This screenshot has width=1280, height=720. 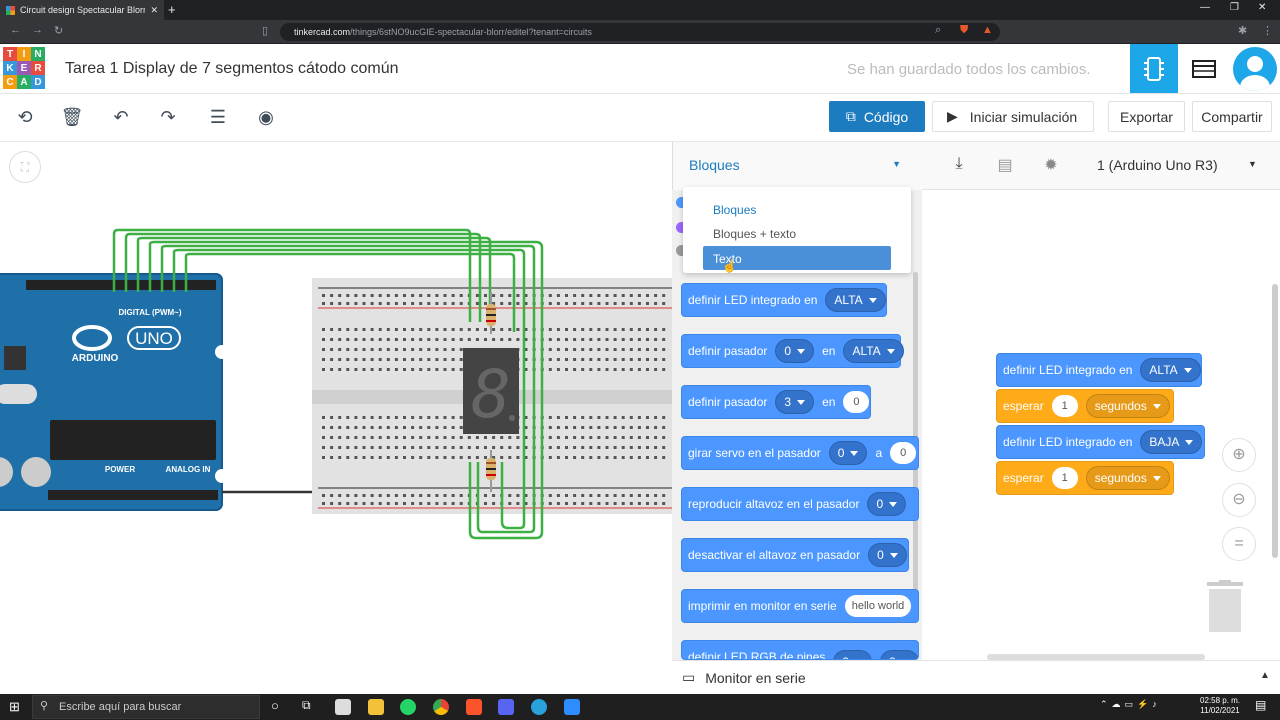 What do you see at coordinates (1260, 705) in the screenshot?
I see `notifications-icon: ▤` at bounding box center [1260, 705].